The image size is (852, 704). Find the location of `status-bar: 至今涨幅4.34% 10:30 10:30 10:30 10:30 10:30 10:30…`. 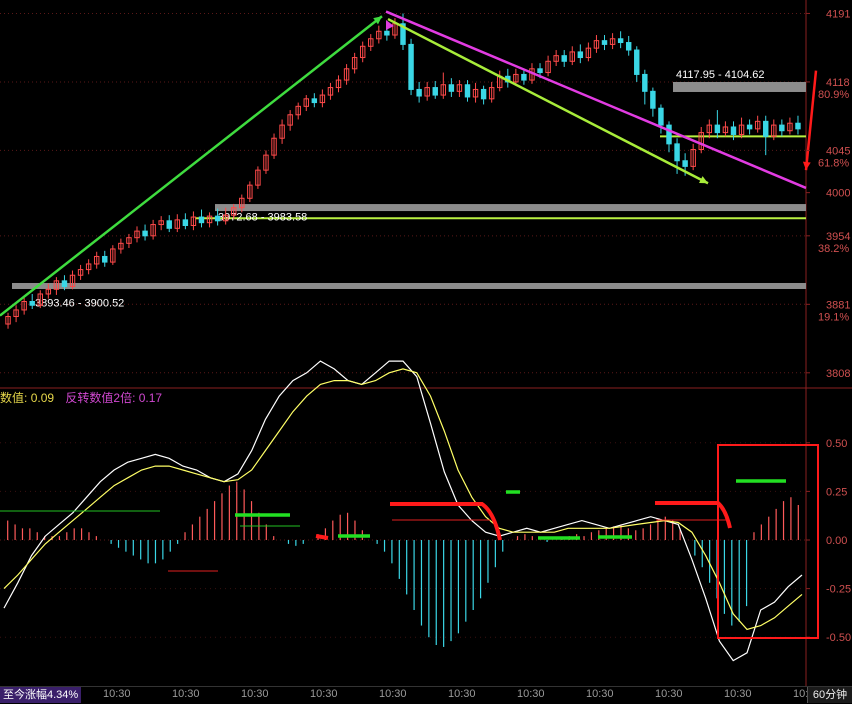

status-bar: 至今涨幅4.34% 10:30 10:30 10:30 10:30 10:30 10:30… is located at coordinates (426, 695).